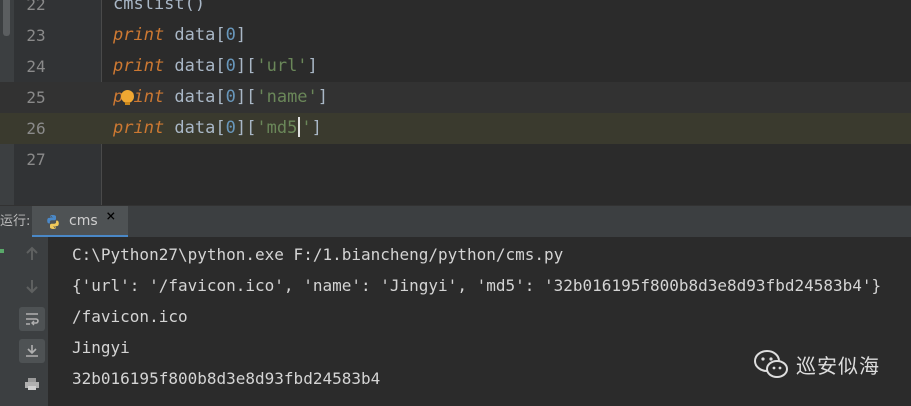 This screenshot has height=406, width=911. What do you see at coordinates (455, 222) in the screenshot?
I see `run-tool-window-header: 运行: cms ×` at bounding box center [455, 222].